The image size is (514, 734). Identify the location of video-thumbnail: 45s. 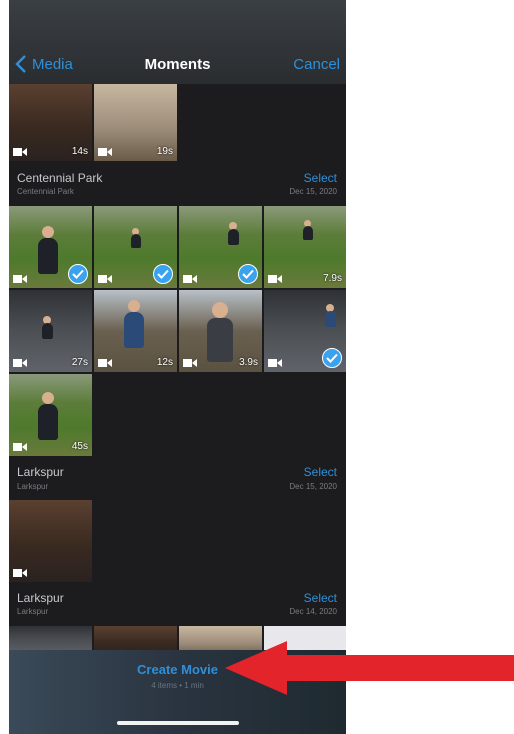
(50, 415).